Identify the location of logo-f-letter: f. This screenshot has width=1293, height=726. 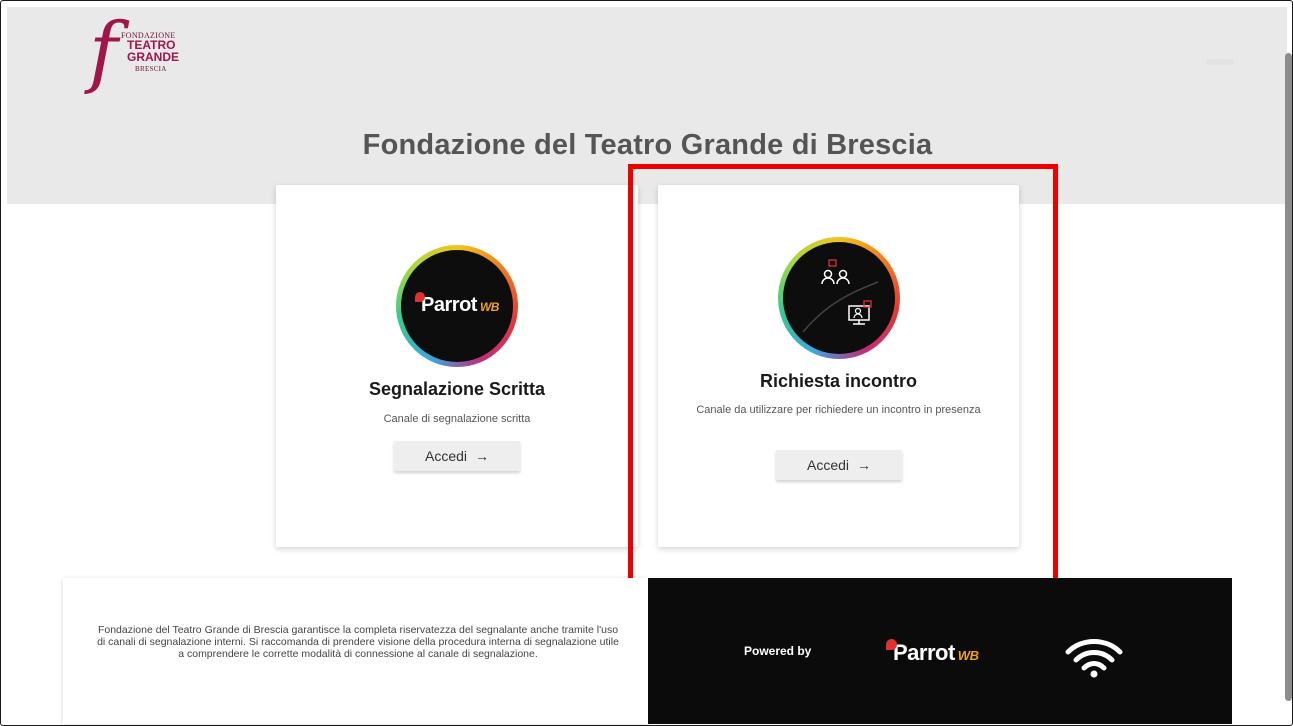
(103, 52).